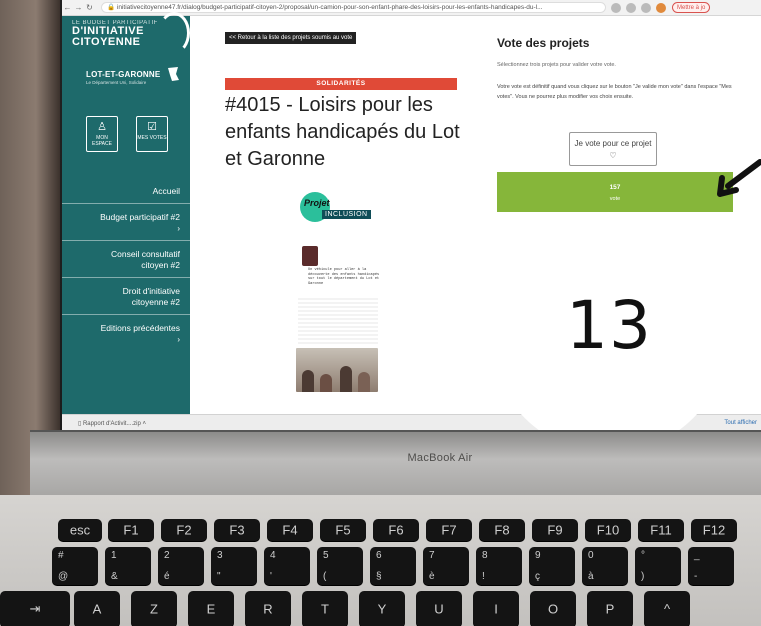 This screenshot has height=626, width=761. I want to click on key-f5: F5, so click(343, 530).